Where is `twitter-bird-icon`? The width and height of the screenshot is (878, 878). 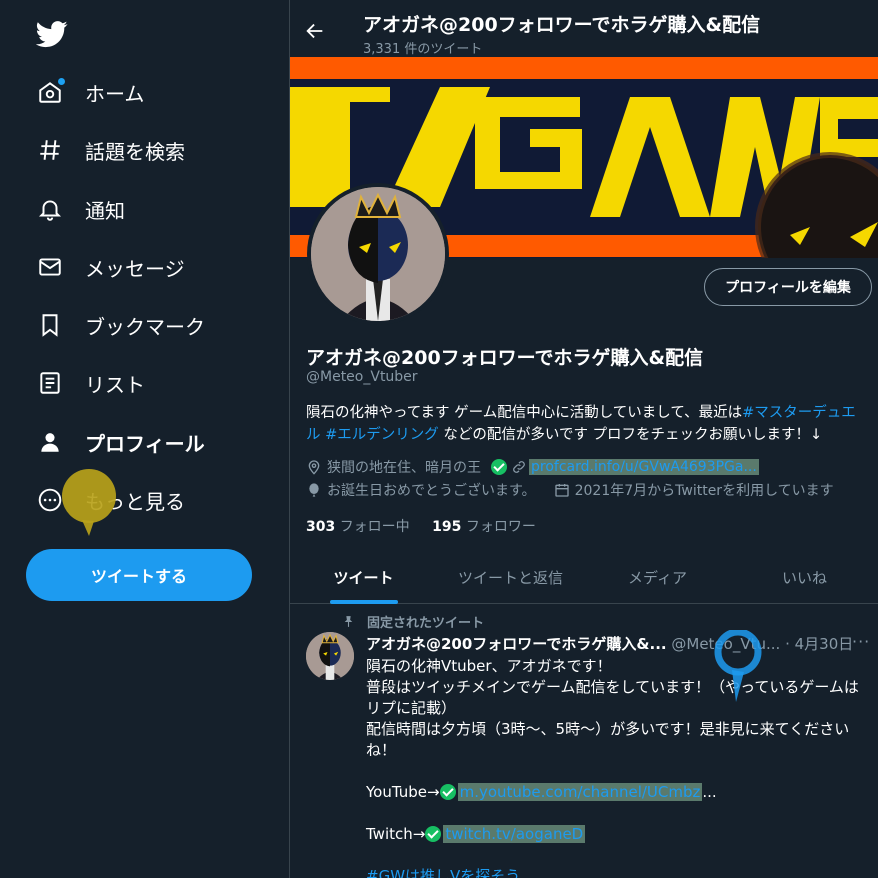
twitter-bird-icon is located at coordinates (51, 34).